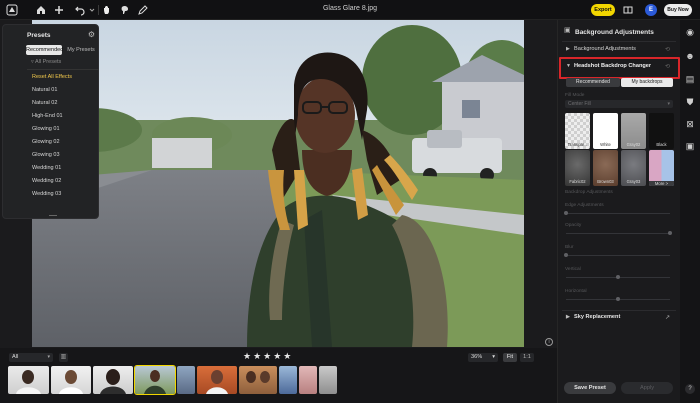  Describe the element at coordinates (690, 56) in the screenshot. I see `face-icon: ☻` at that location.